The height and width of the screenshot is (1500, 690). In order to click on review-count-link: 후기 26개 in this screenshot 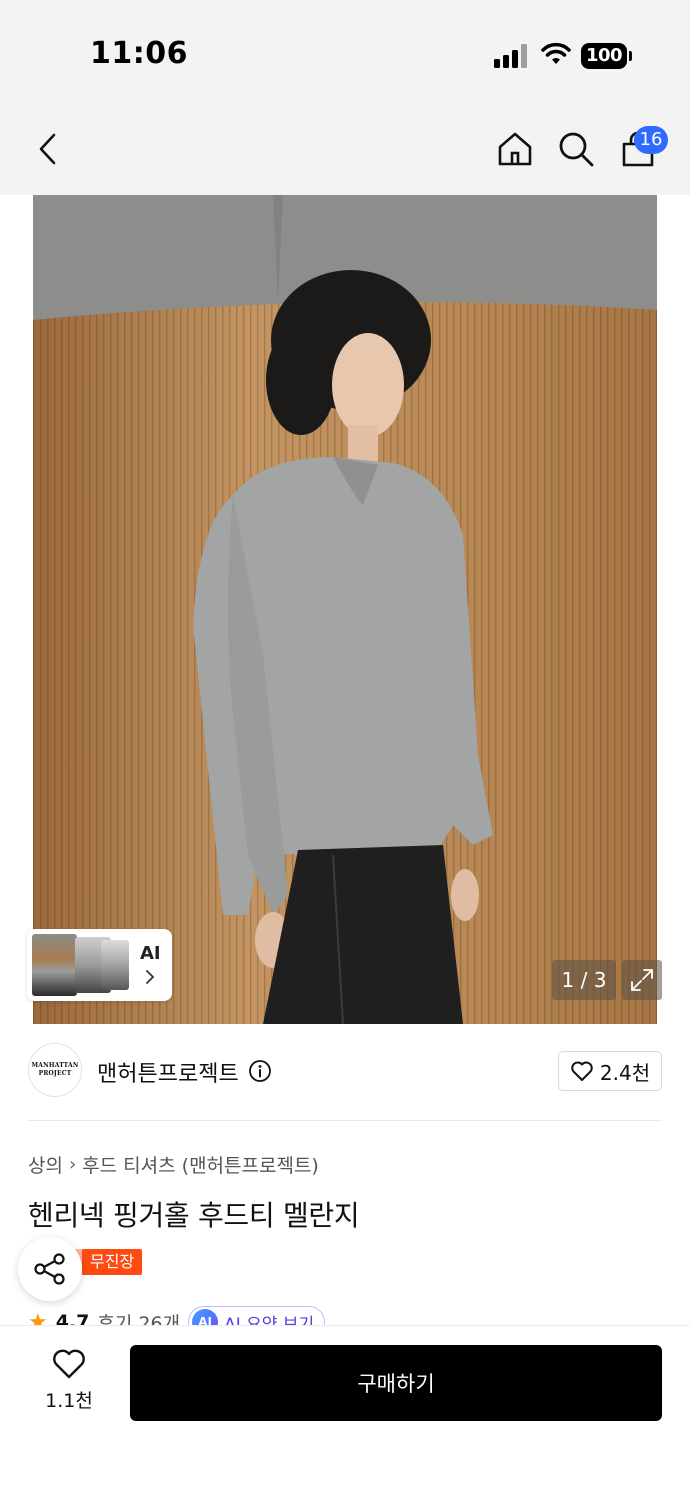, I will do `click(138, 1318)`.